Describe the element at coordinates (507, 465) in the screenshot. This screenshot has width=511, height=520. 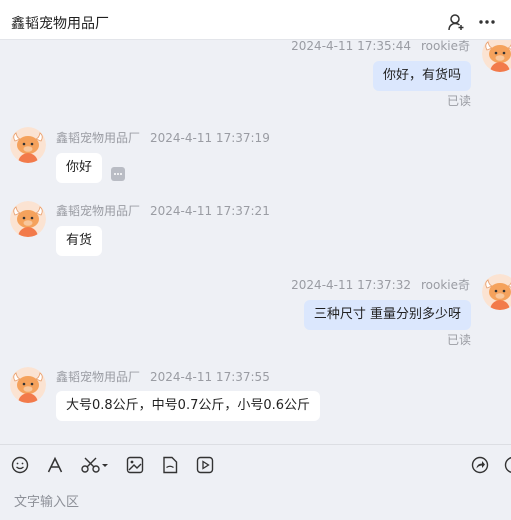
I see `chat-icon` at that location.